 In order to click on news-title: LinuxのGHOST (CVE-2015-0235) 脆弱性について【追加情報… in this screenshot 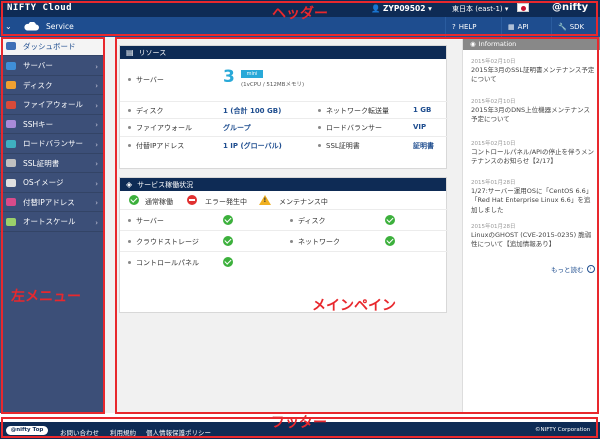, I will do `click(533, 240)`.